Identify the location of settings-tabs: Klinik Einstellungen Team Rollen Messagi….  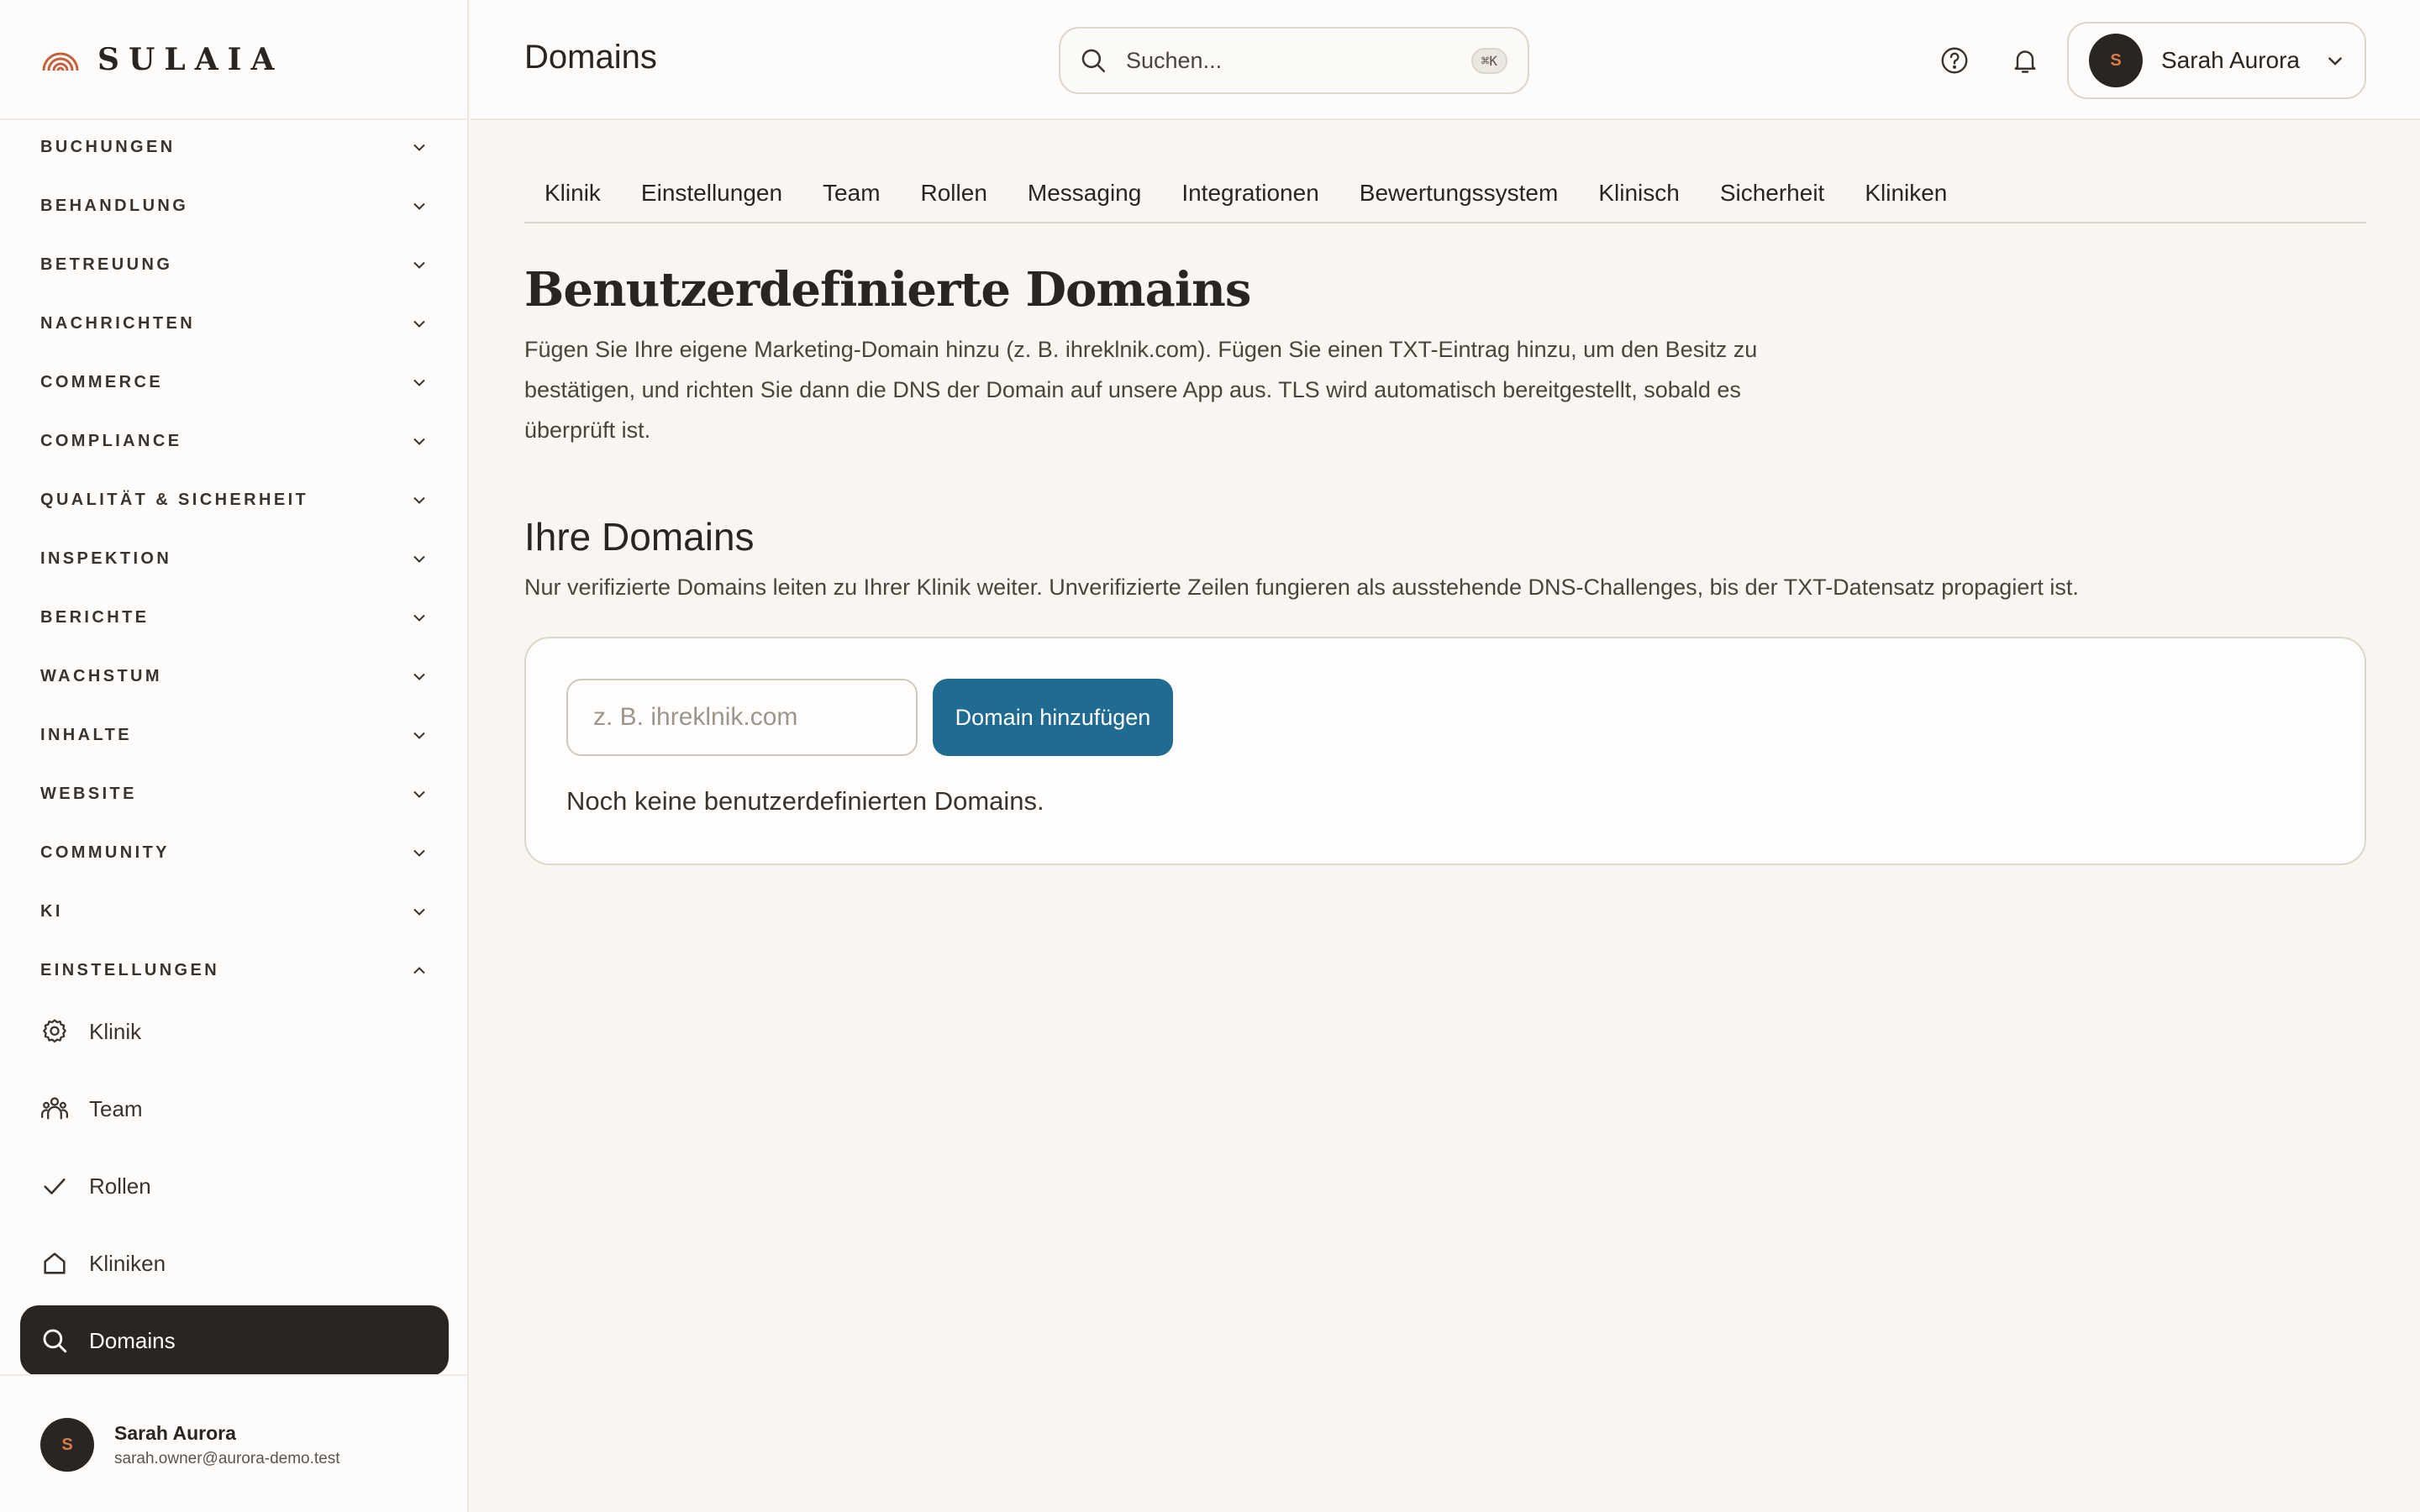
(1445, 195).